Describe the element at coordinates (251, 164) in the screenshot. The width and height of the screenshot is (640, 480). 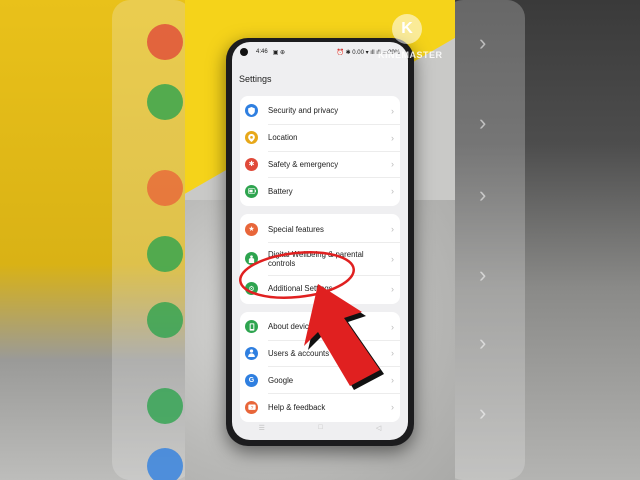
I see `asterisk-icon: ✱` at that location.